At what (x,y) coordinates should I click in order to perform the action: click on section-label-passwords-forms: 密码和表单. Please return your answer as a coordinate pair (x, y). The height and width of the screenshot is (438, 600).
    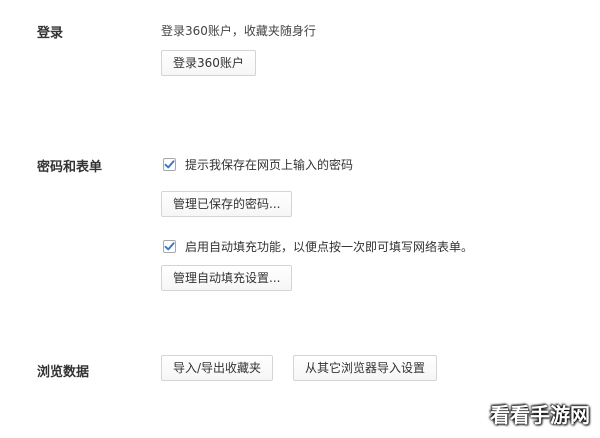
    Looking at the image, I should click on (70, 167).